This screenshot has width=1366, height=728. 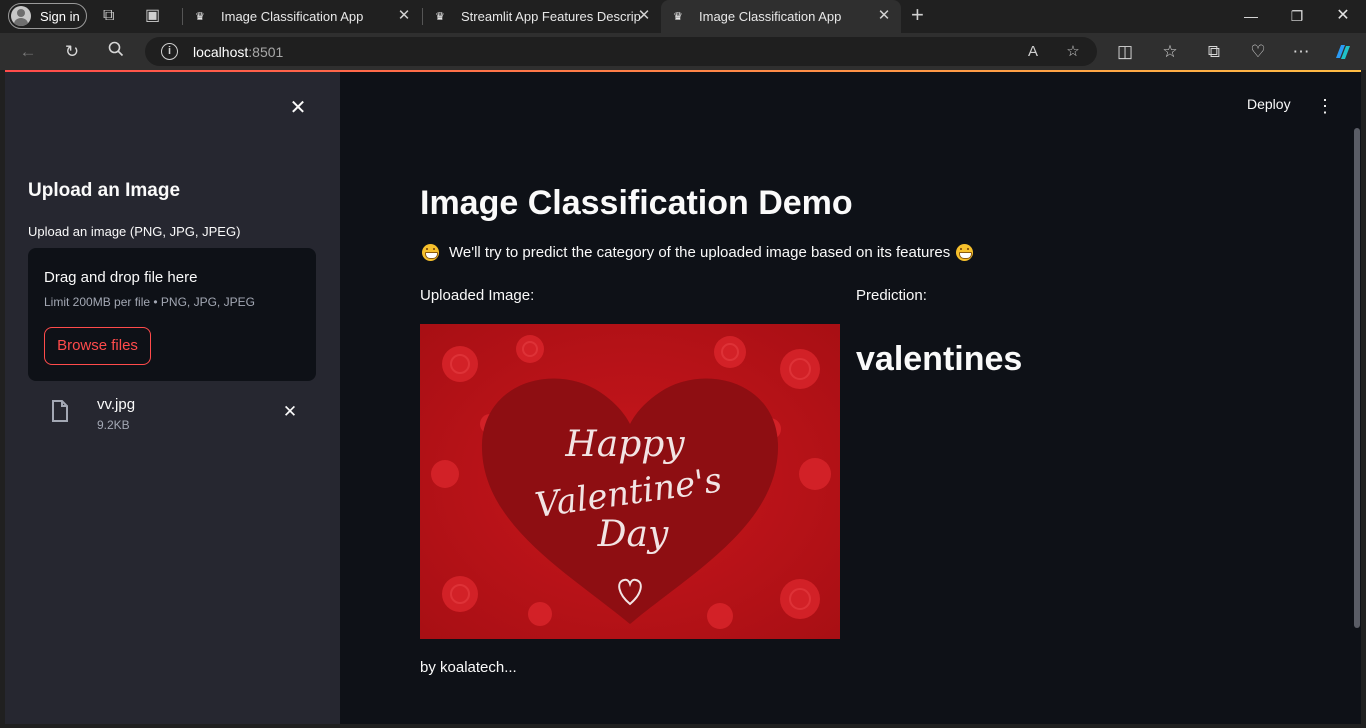 I want to click on search-icon, so click(x=116, y=52).